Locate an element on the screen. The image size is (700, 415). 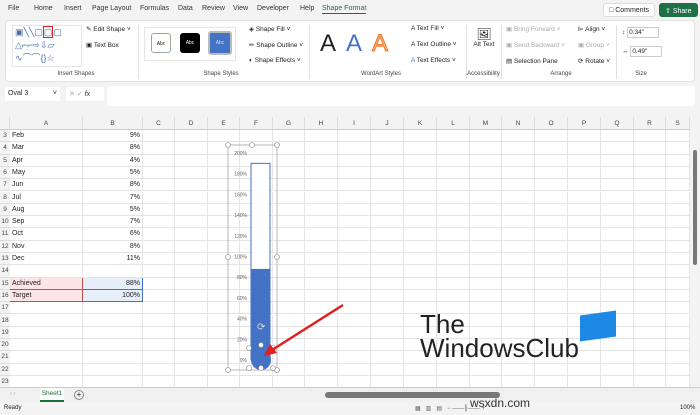
axis-label: 140% is located at coordinates (240, 216).